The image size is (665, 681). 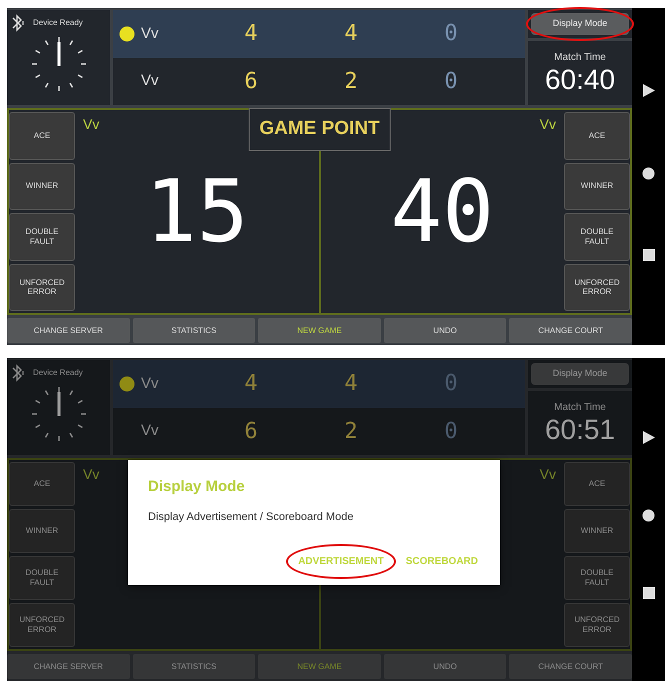 What do you see at coordinates (251, 517) in the screenshot?
I see `dialog-message: Display Advertisement / Scoreboard Mode` at bounding box center [251, 517].